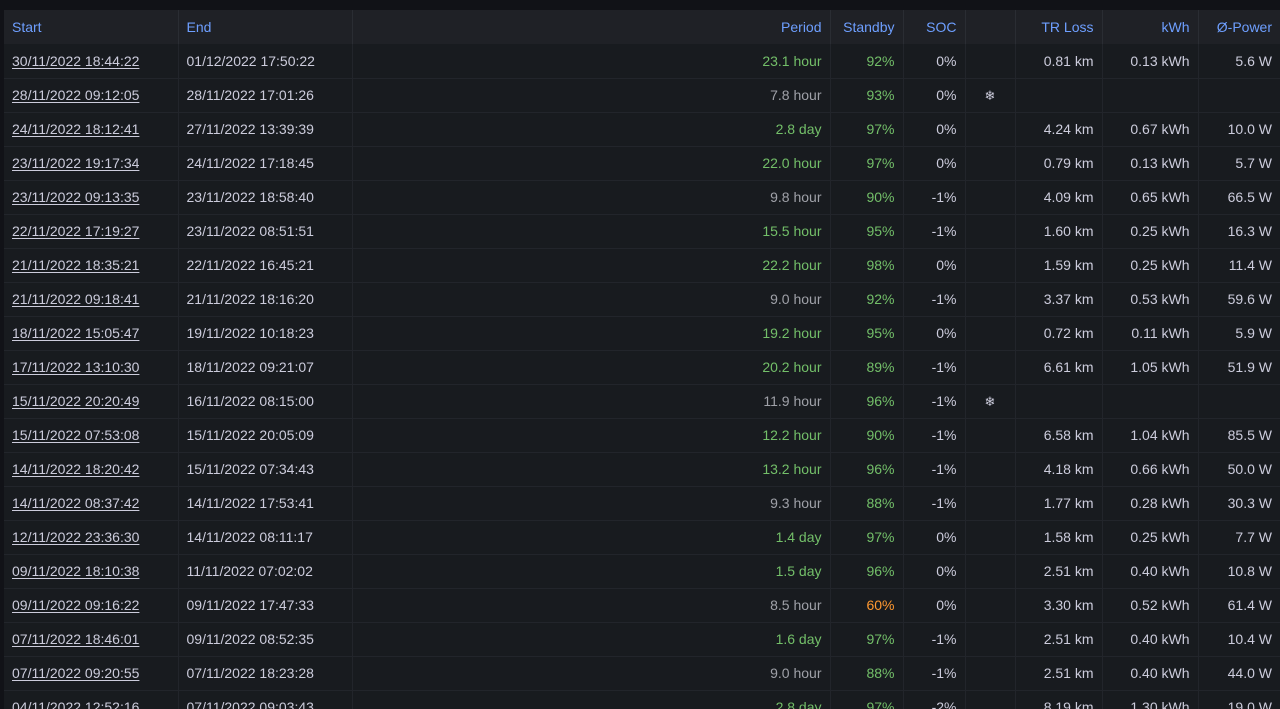 The image size is (1280, 709). What do you see at coordinates (591, 61) in the screenshot?
I see `period-cell: 23.1 hour` at bounding box center [591, 61].